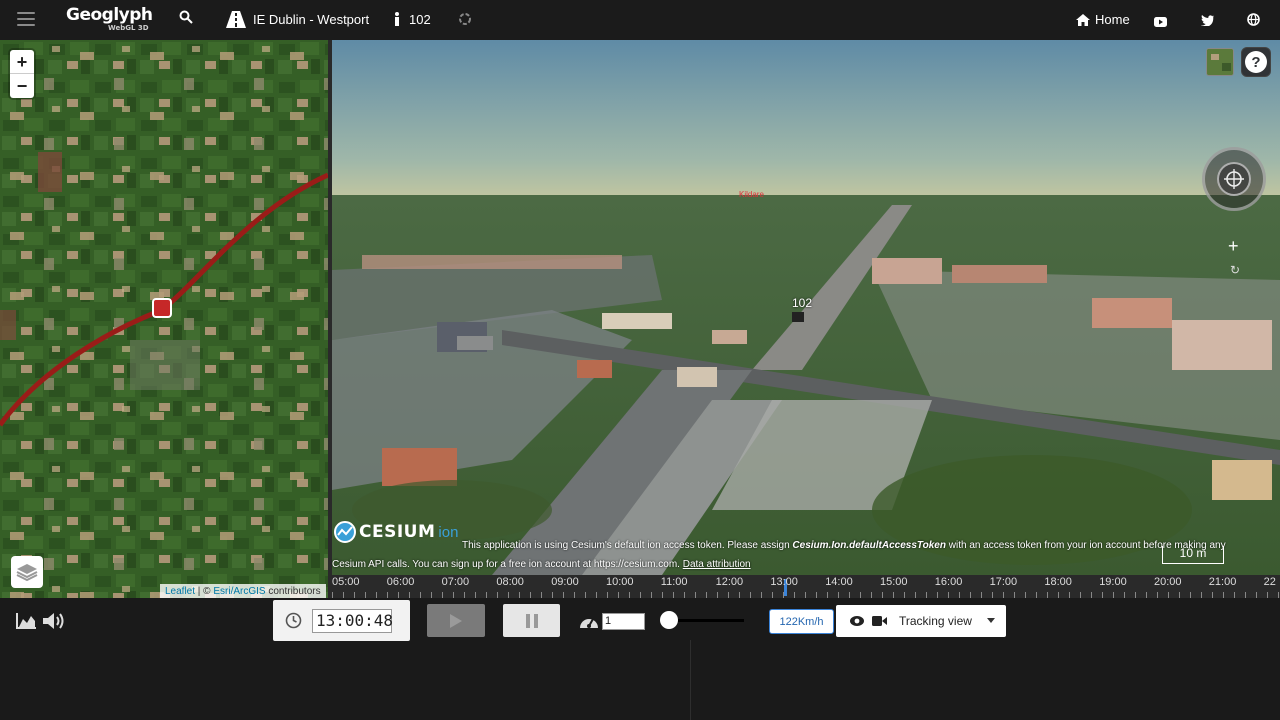  I want to click on clock-panel: 13:00:48, so click(341, 620).